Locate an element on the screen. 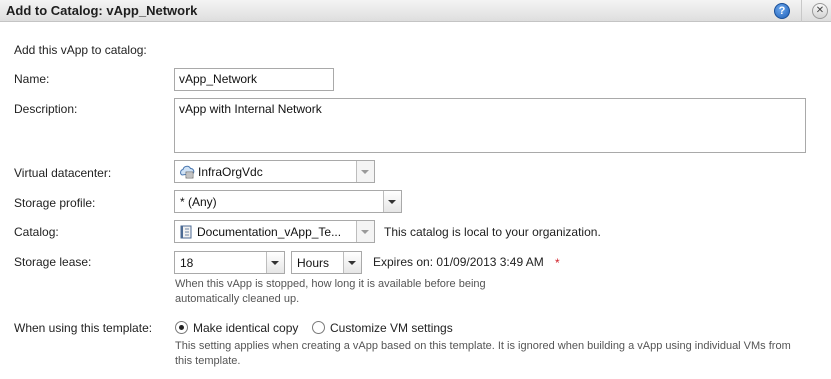 The width and height of the screenshot is (831, 379). storage-profile-value: * (Any) is located at coordinates (198, 202).